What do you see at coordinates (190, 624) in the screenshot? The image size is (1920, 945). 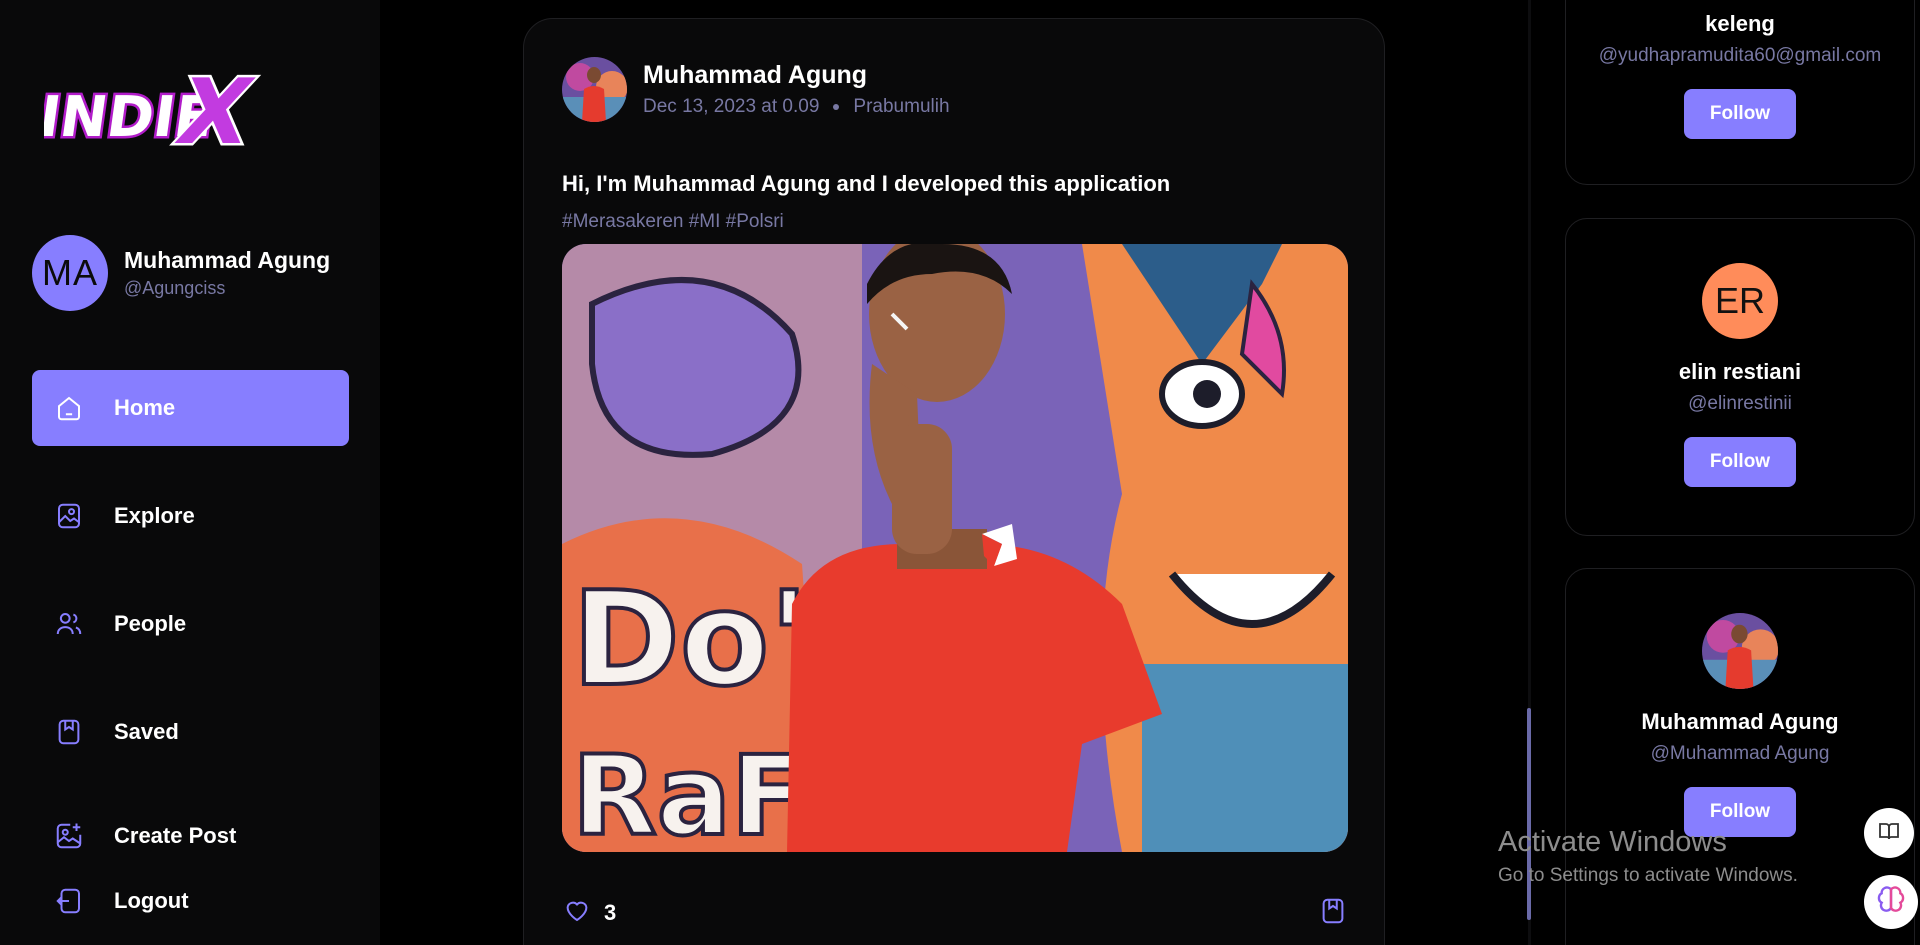 I see `sidebar-item-people: People` at bounding box center [190, 624].